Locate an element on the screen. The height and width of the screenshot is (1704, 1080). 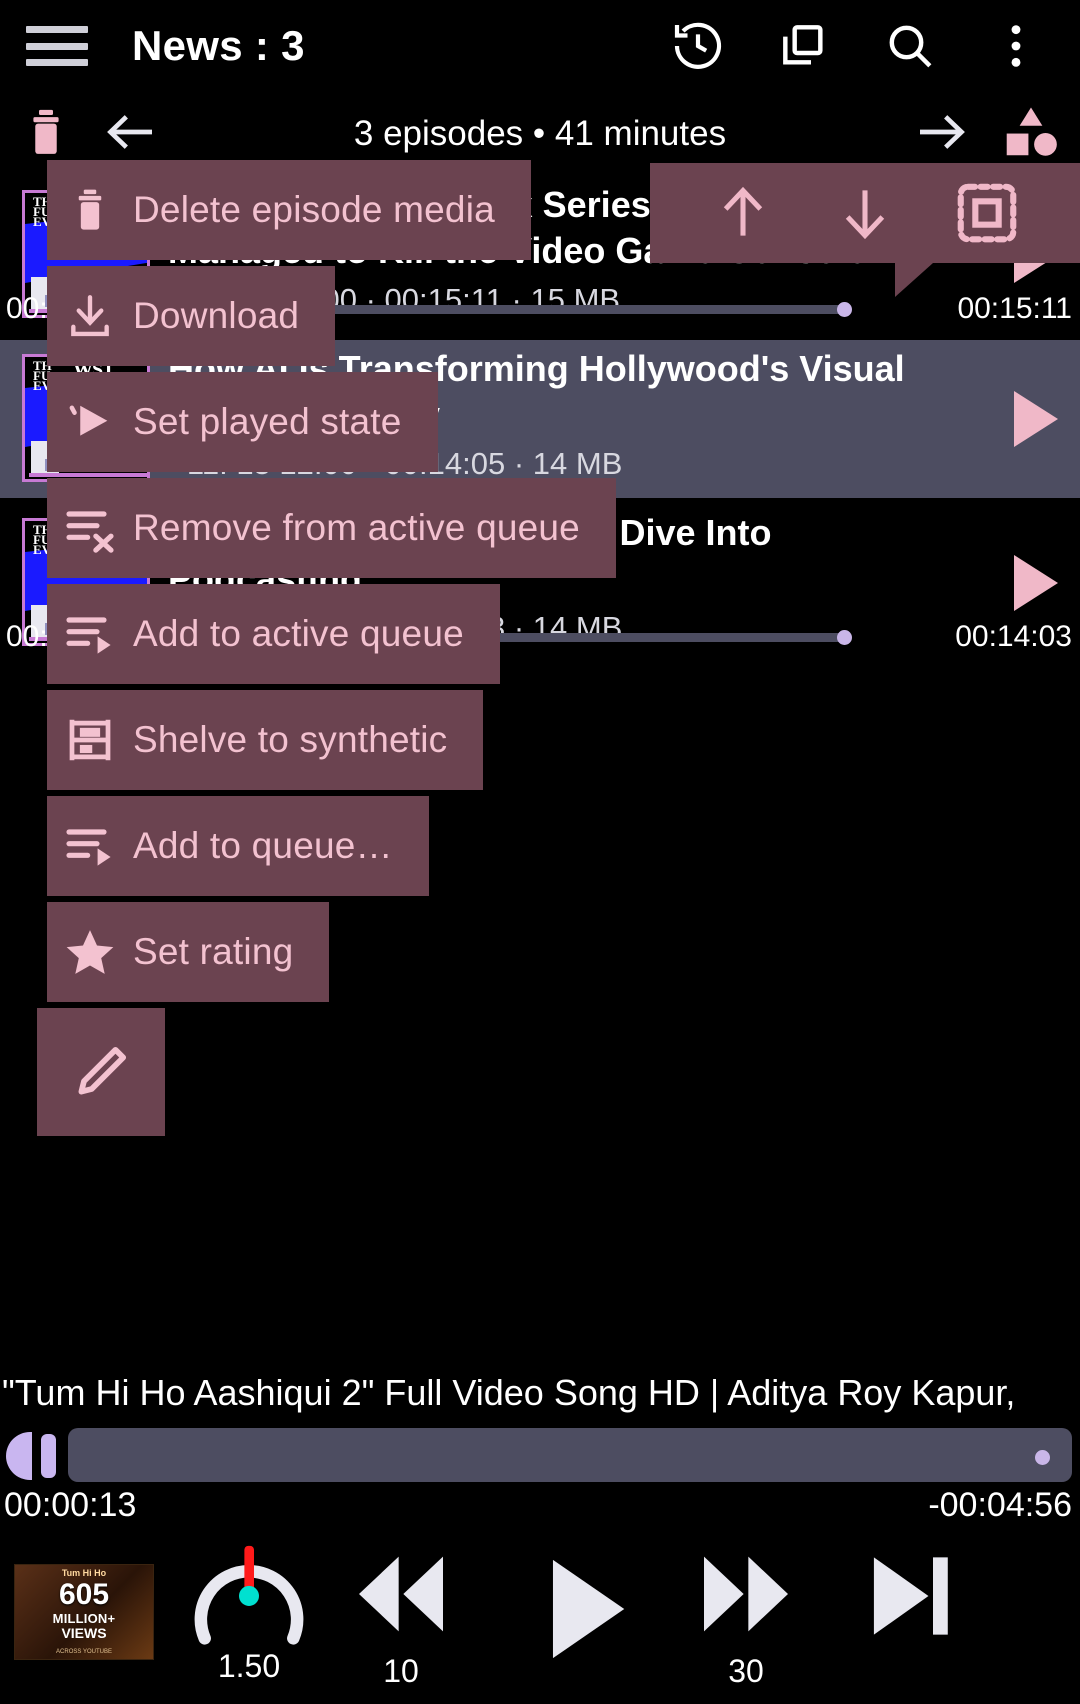
player-times: 00:00:13 -00:04:56 is located at coordinates (540, 1506).